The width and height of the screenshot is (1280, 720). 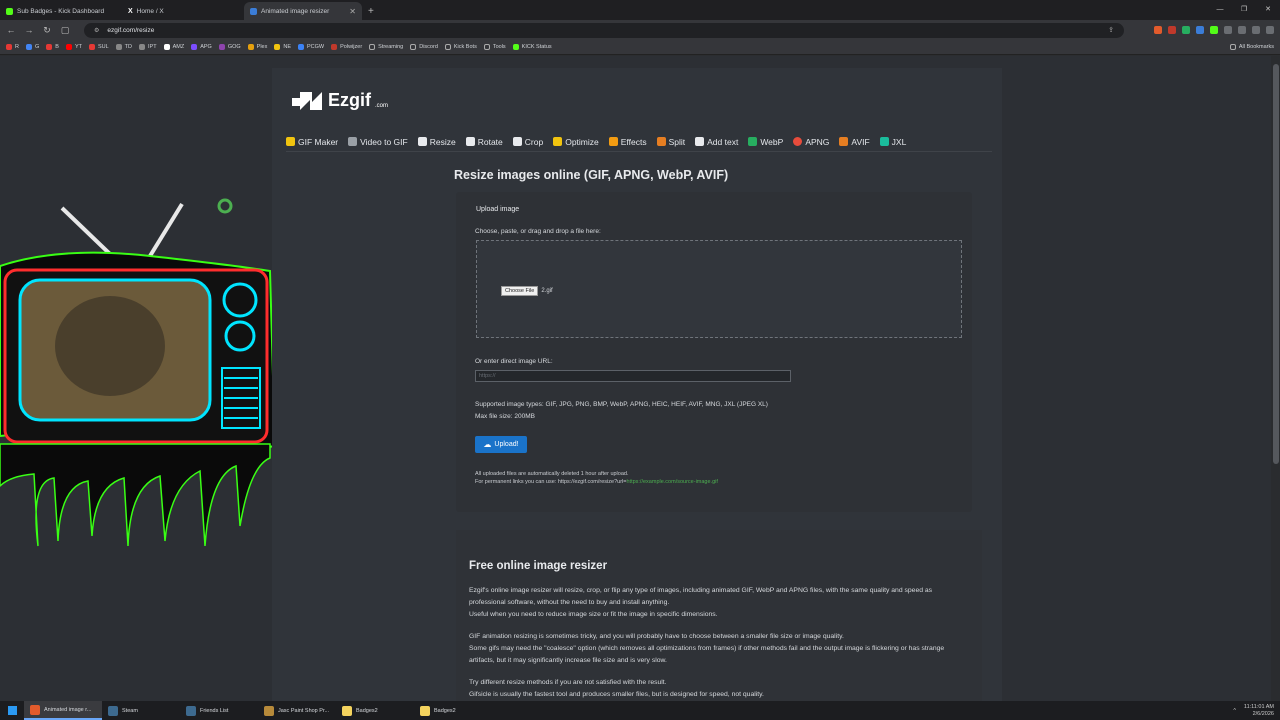 I want to click on upload-button: ☁ Upload!, so click(x=501, y=444).